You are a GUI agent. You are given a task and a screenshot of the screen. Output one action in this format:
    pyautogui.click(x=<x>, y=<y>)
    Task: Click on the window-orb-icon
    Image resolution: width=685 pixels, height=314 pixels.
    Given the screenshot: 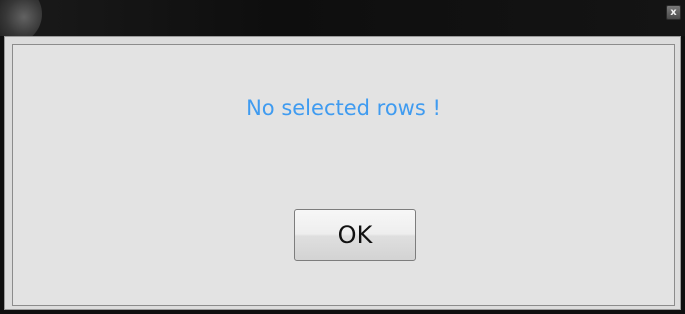 What is the action you would take?
    pyautogui.click(x=21, y=18)
    